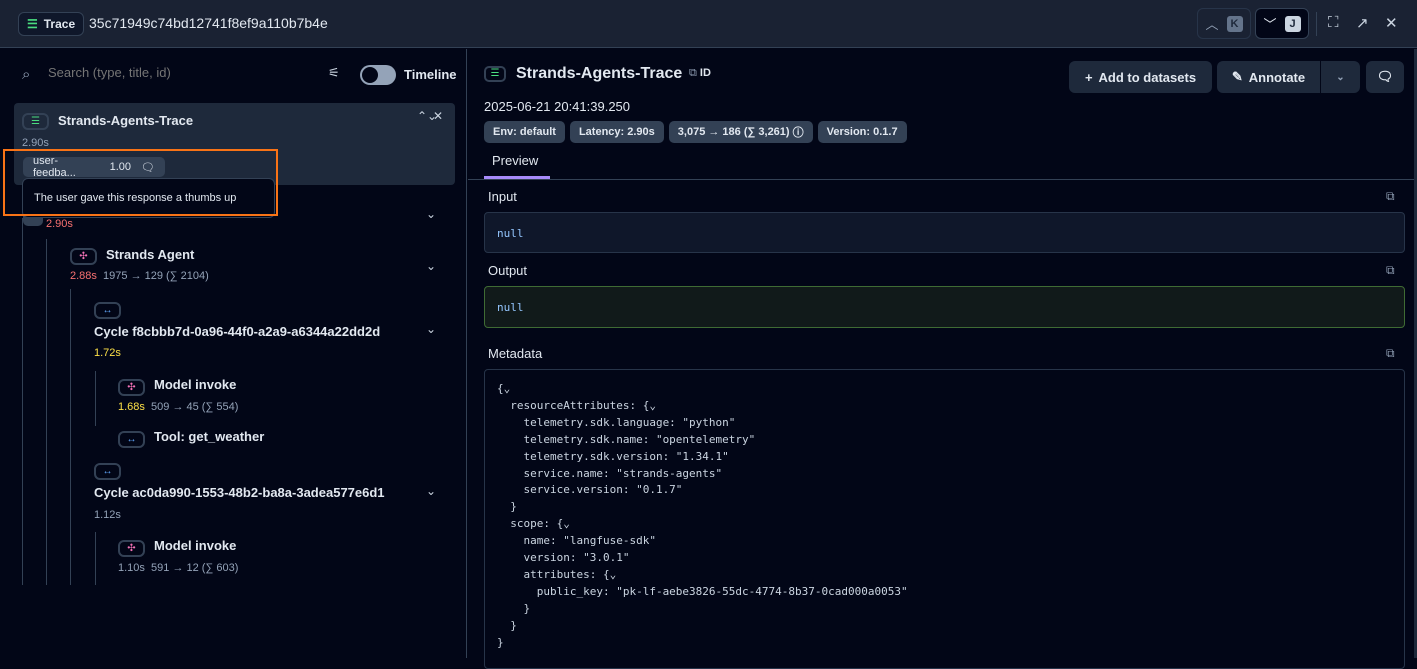 The image size is (1417, 669). I want to click on timeline-label: Timeline, so click(430, 74).